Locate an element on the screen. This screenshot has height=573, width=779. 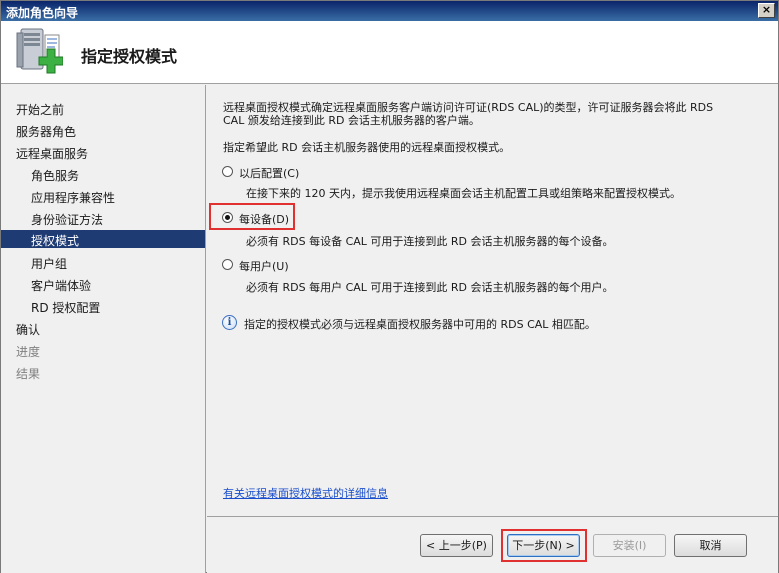
description-line-2: CAL 颁发给连接到此 RD 会话主机服务器的客户端。 is located at coordinates (351, 120).